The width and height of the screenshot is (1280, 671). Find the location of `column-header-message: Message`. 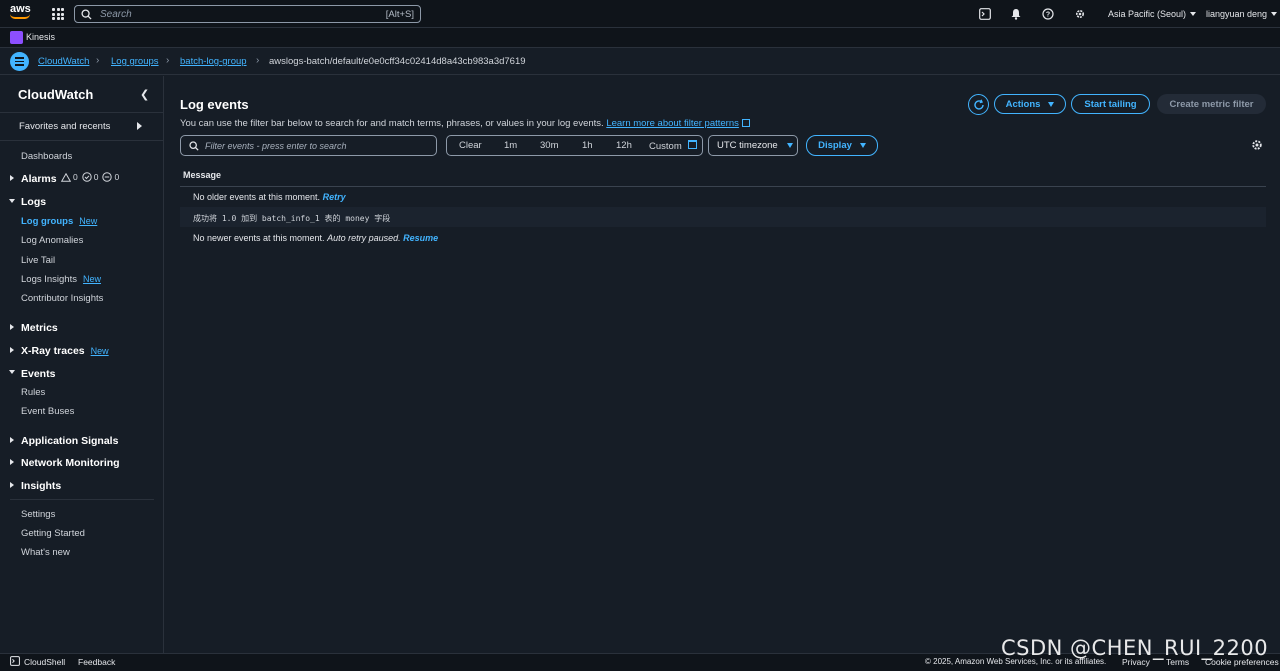

column-header-message: Message is located at coordinates (202, 175).